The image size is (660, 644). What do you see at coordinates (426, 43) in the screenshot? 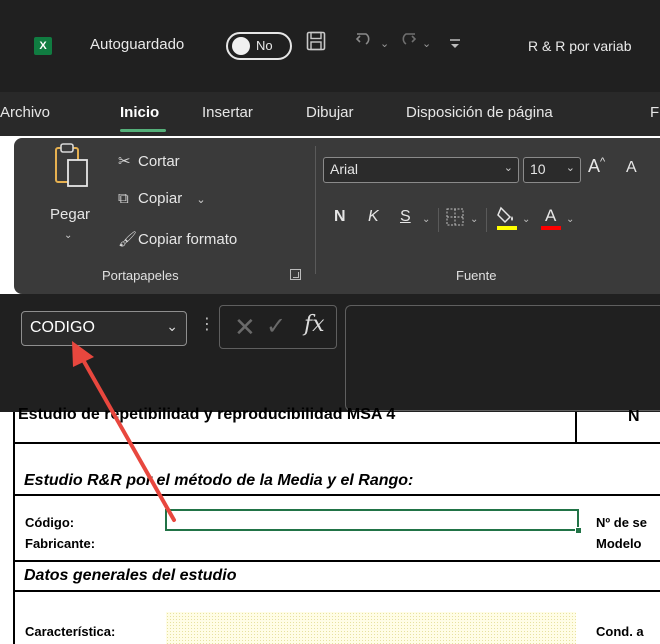
I see `redo-dropdown-icon: ⌄` at bounding box center [426, 43].